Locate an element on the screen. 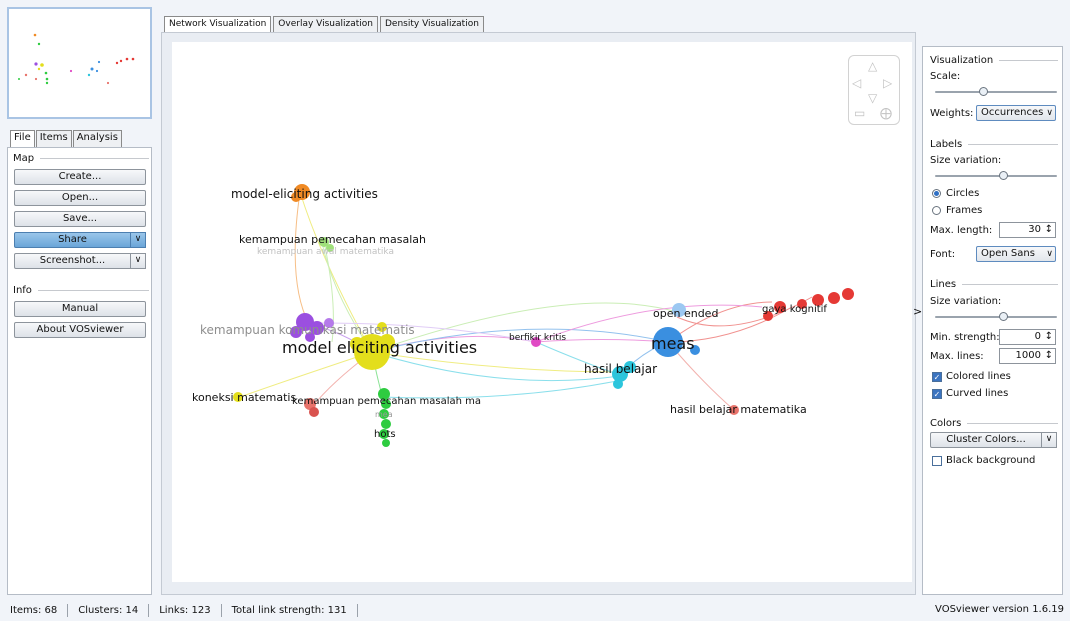 The height and width of the screenshot is (621, 1070). zoom-pan-control: △ ◁ ▷ ▽ ▭ ⨁ is located at coordinates (874, 90).